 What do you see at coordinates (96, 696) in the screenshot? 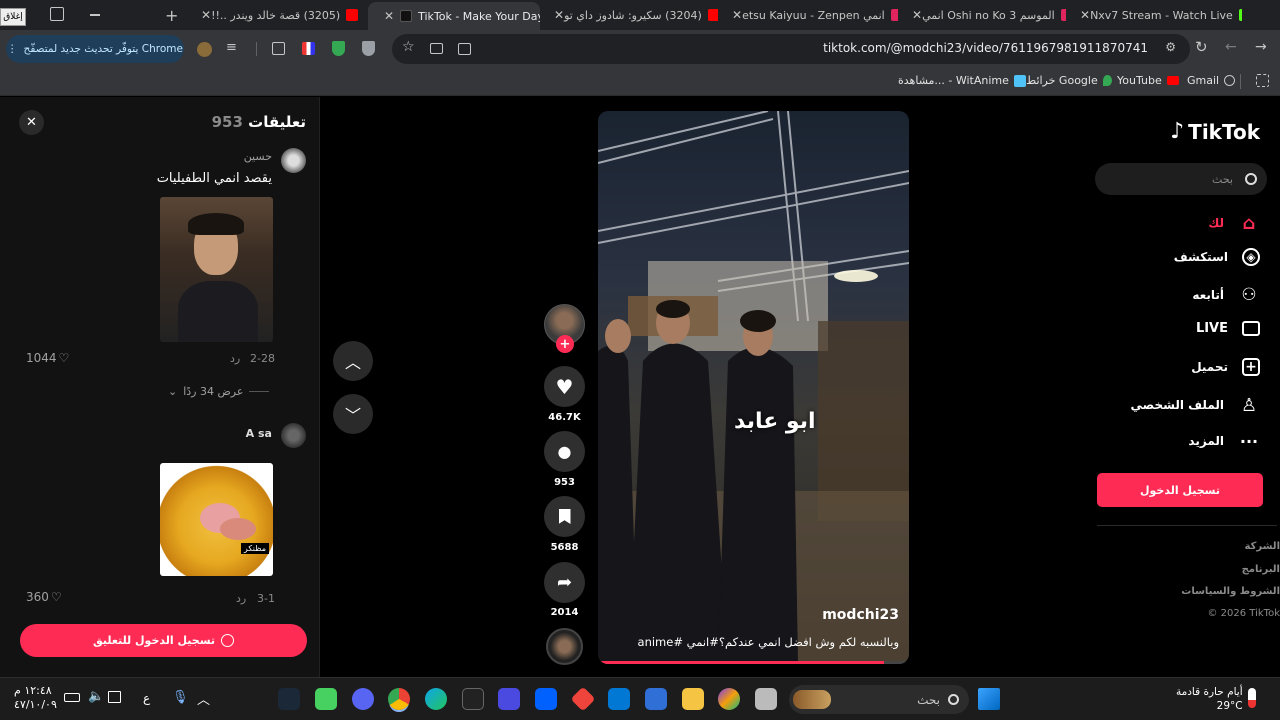
I see `volume-icon: 🔈` at bounding box center [96, 696].